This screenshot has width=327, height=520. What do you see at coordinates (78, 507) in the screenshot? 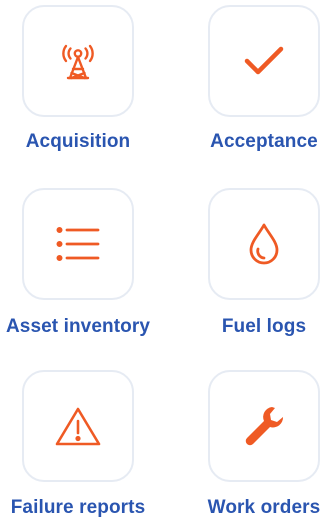
I see `failure-reports-label: Failure reports` at bounding box center [78, 507].